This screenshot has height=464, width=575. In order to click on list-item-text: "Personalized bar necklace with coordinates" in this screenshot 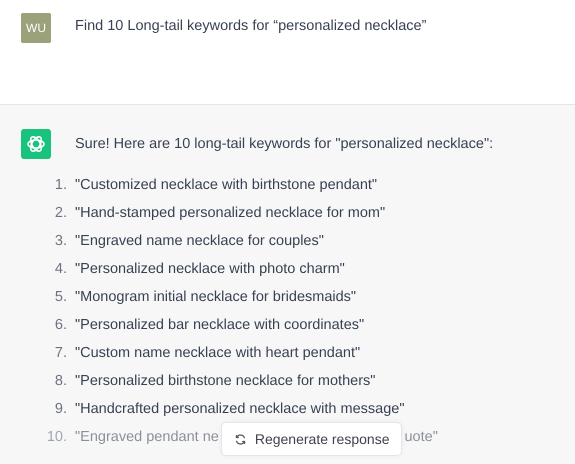, I will do `click(219, 325)`.